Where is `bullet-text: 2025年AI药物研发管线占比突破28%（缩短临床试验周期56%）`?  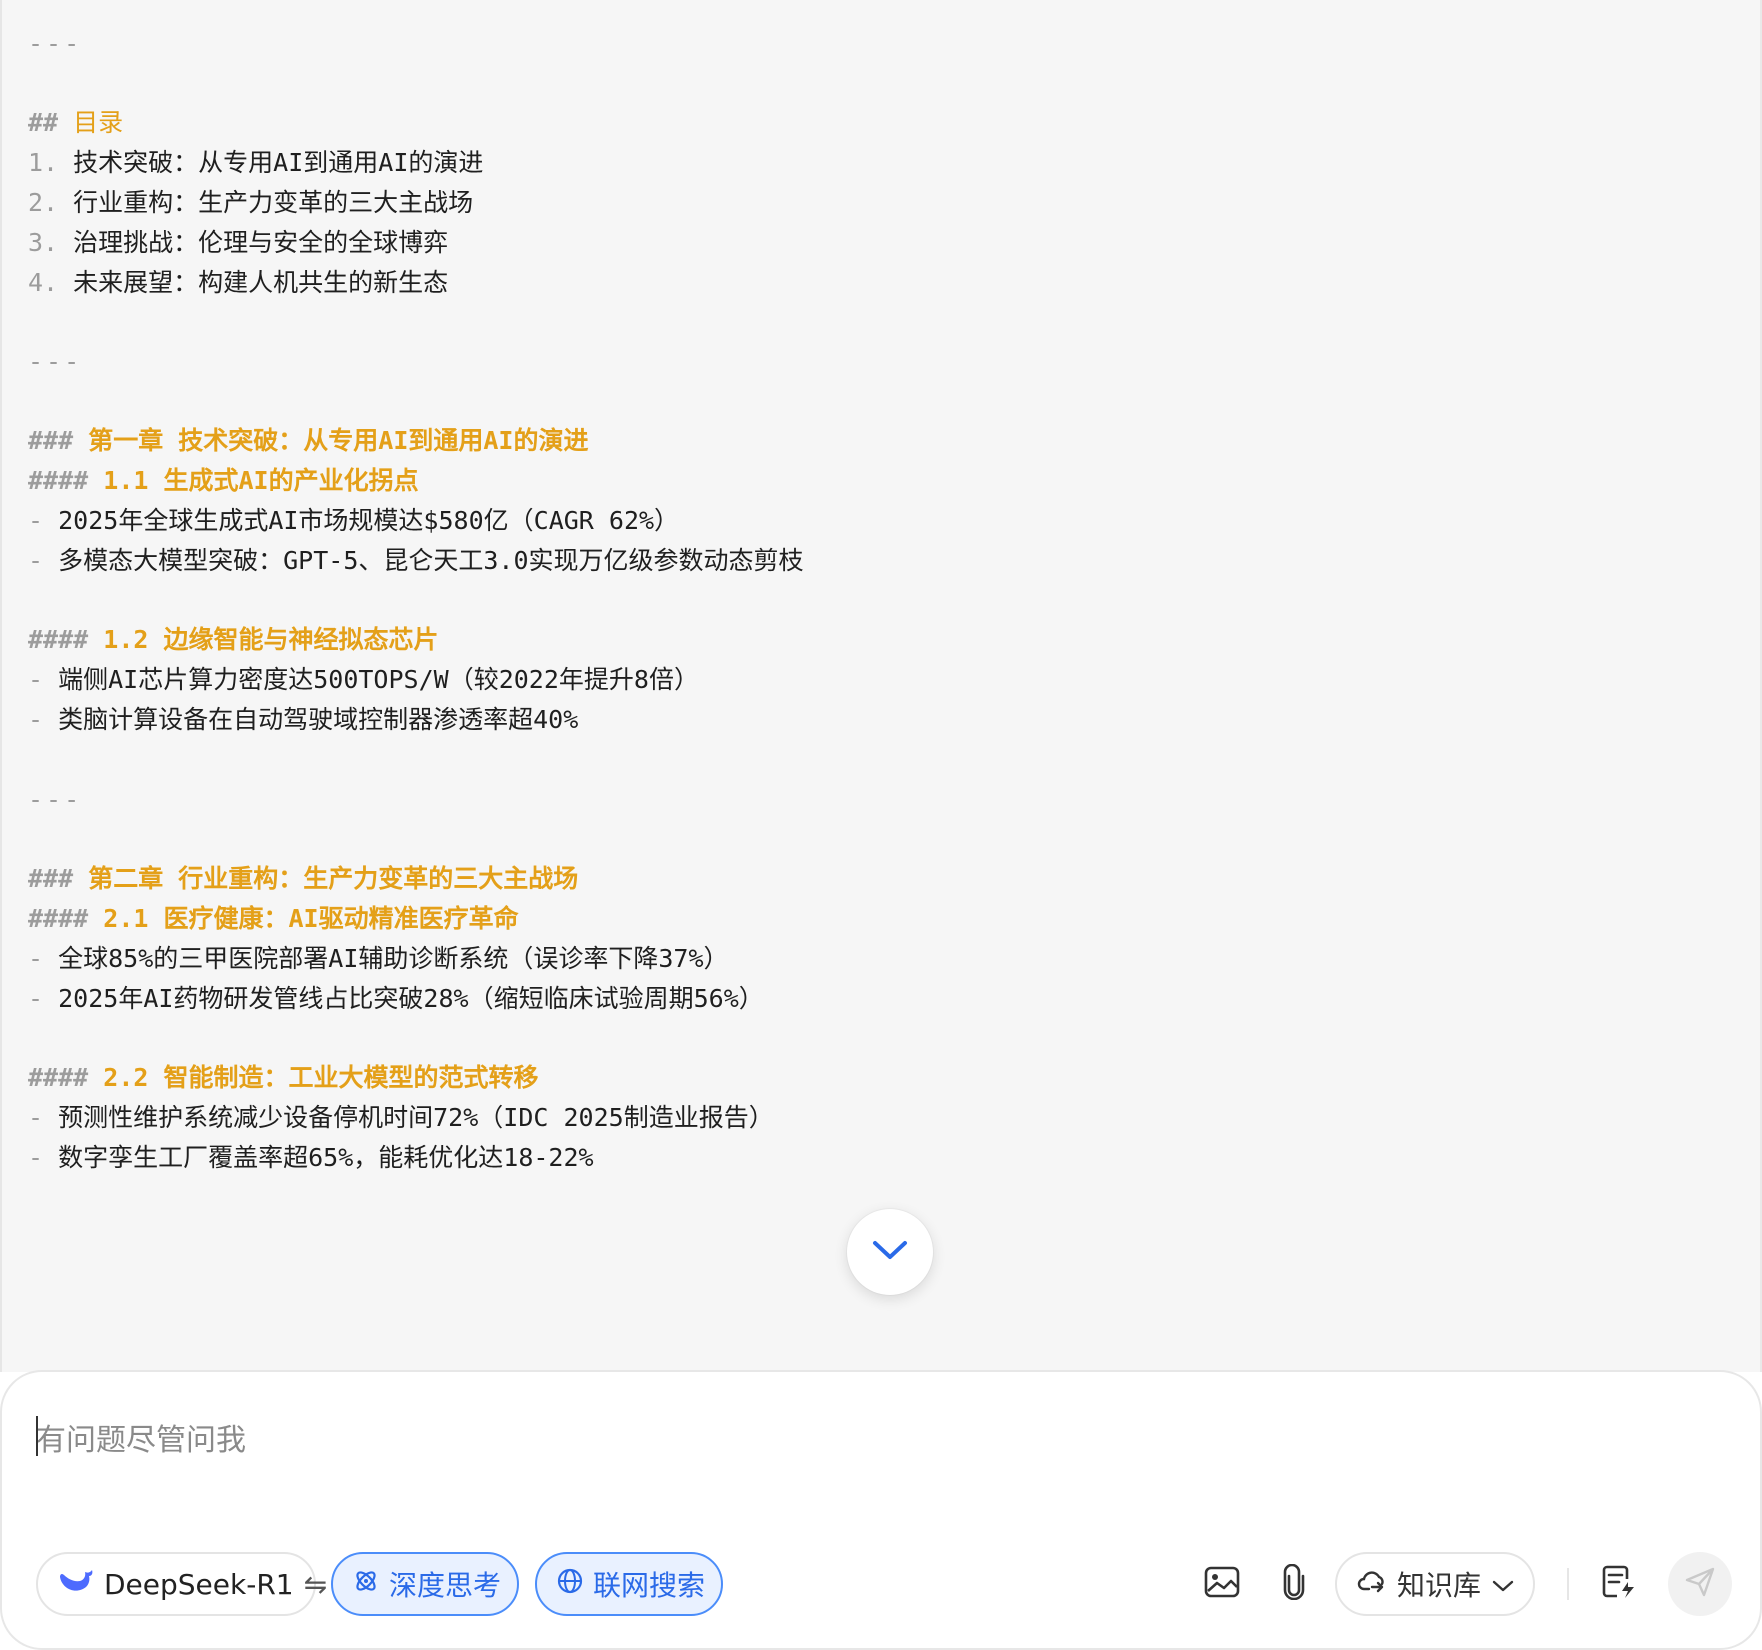 bullet-text: 2025年AI药物研发管线占比突破28%（缩短临床试验周期56%） is located at coordinates (411, 998).